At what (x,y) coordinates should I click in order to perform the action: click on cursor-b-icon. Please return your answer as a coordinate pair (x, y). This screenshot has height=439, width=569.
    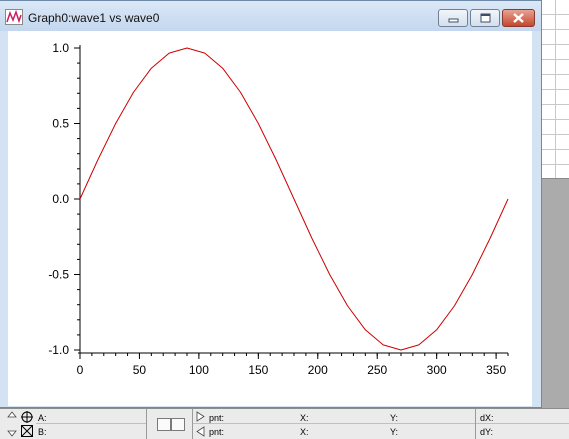
    Looking at the image, I should click on (27, 431).